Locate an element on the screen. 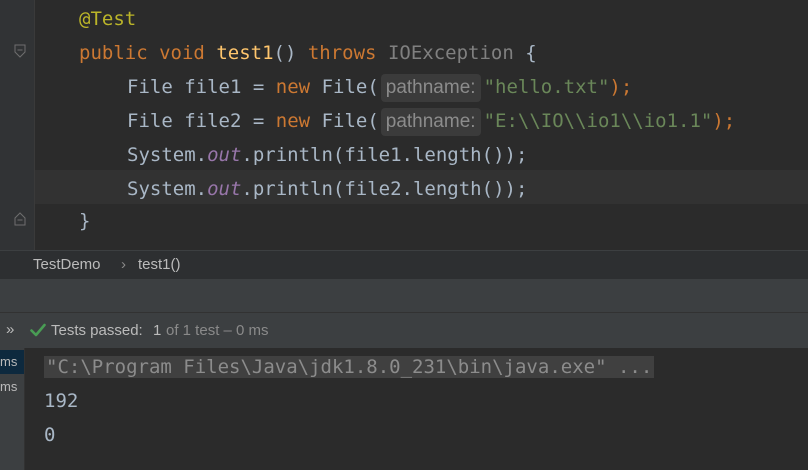 The width and height of the screenshot is (808, 470). breadcrumb-class: TestDemo is located at coordinates (67, 264).